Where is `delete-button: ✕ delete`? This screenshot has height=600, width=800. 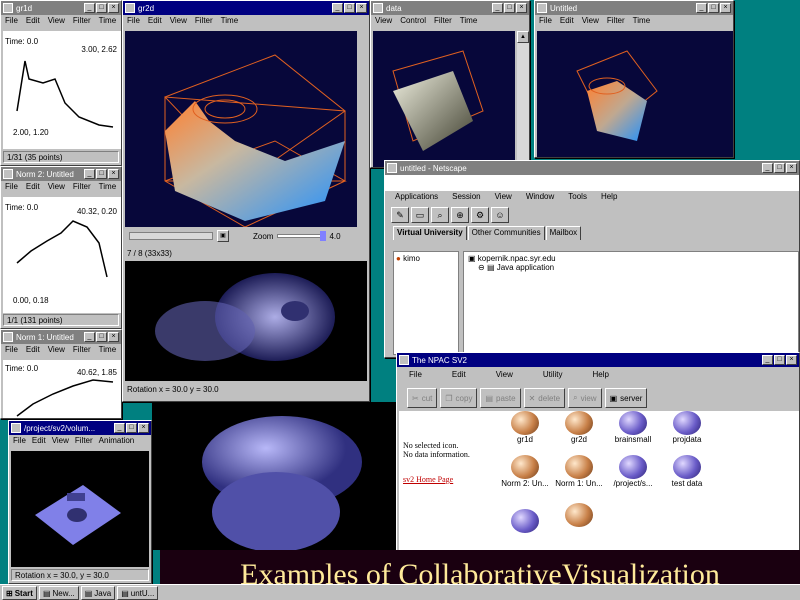 delete-button: ✕ delete is located at coordinates (544, 398).